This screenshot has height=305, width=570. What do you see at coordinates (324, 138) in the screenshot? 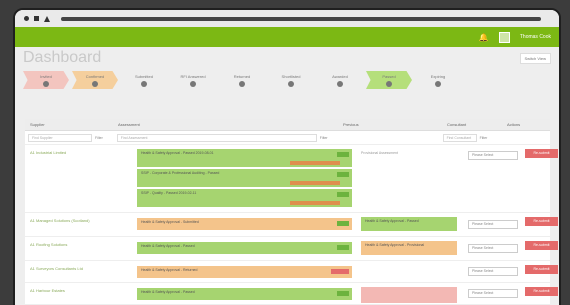
I see `assessment-filter-button: Filter` at bounding box center [324, 138].